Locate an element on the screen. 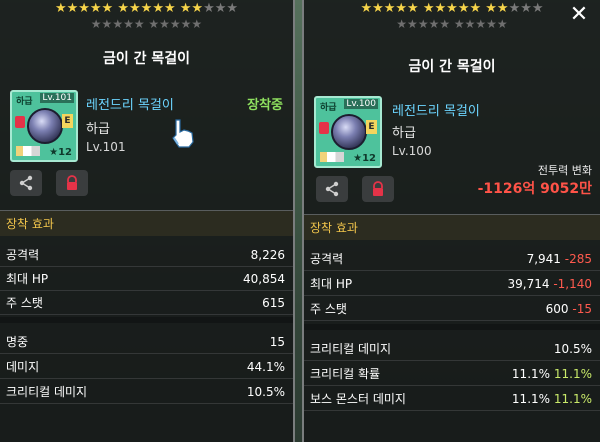 The width and height of the screenshot is (600, 442). item-level: Lv.100 is located at coordinates (412, 151).